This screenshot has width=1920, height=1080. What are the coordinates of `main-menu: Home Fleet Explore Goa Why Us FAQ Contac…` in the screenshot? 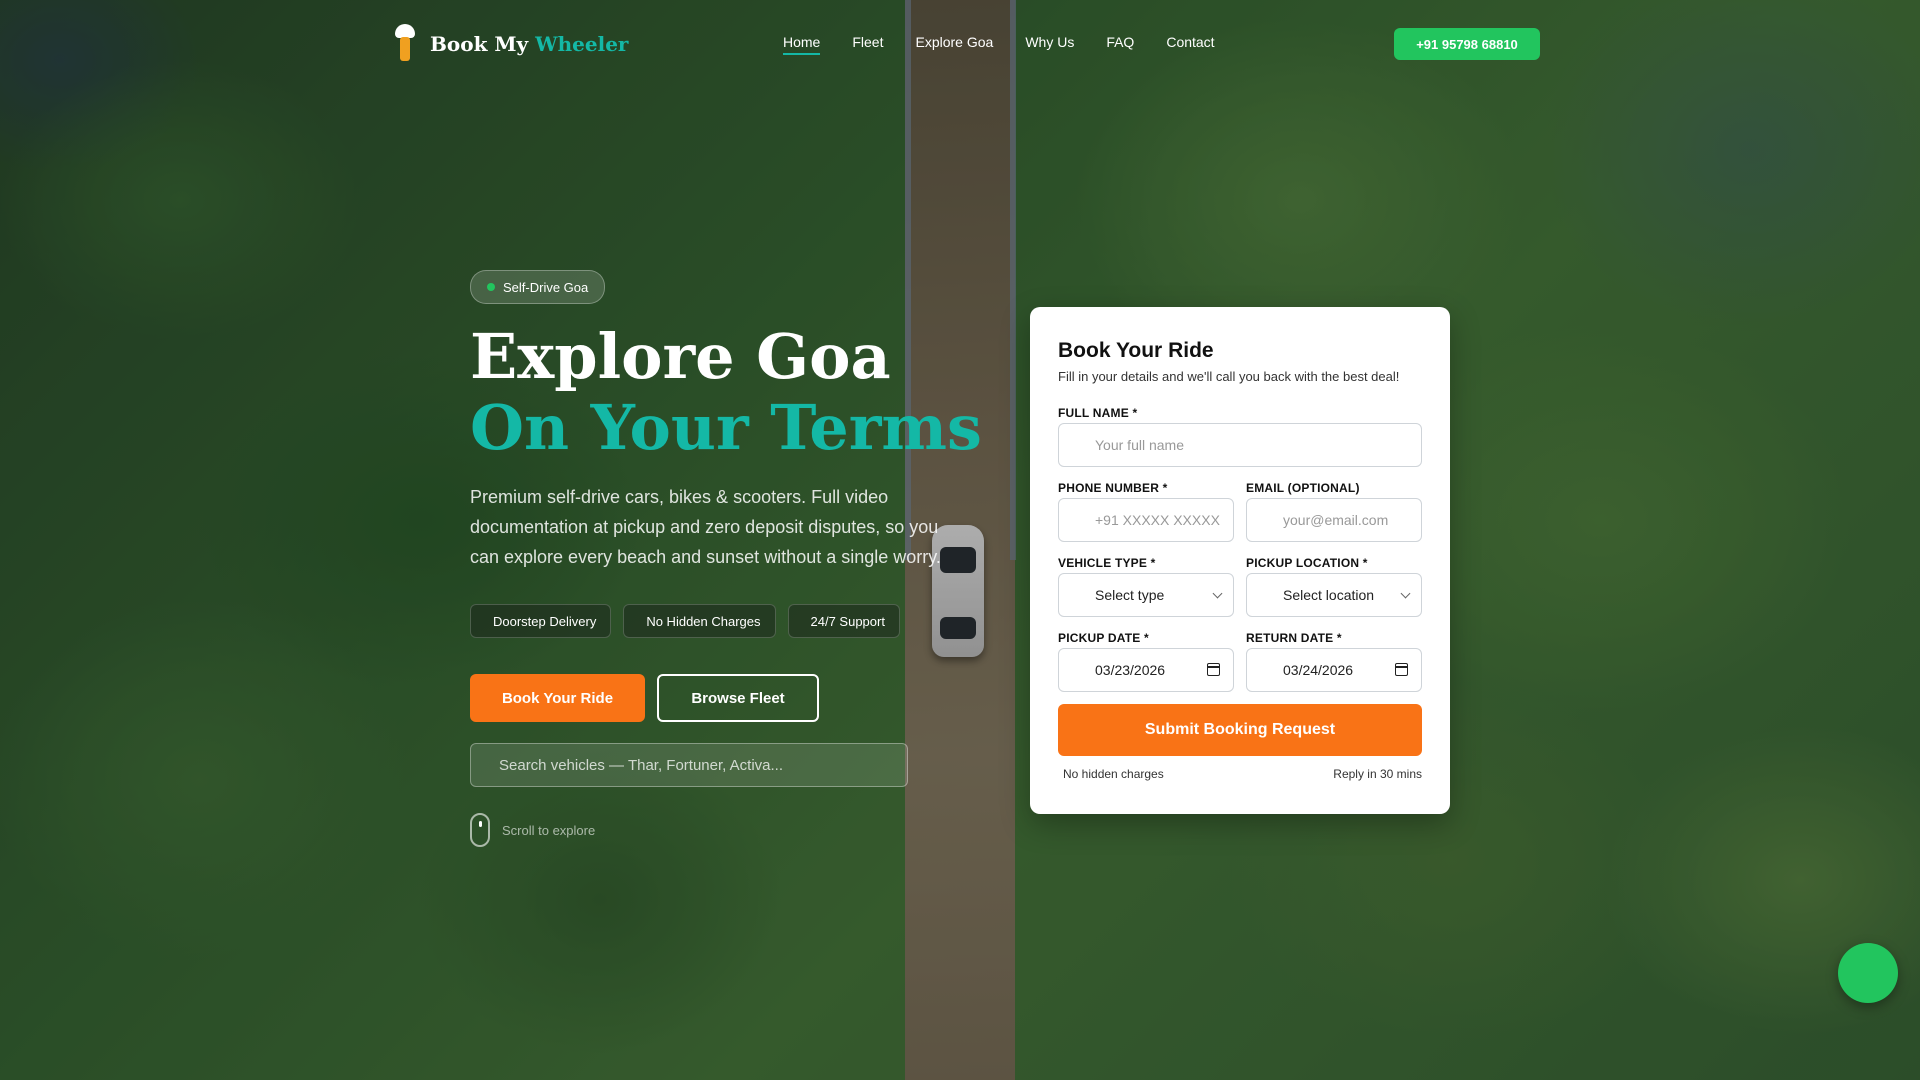 It's located at (999, 44).